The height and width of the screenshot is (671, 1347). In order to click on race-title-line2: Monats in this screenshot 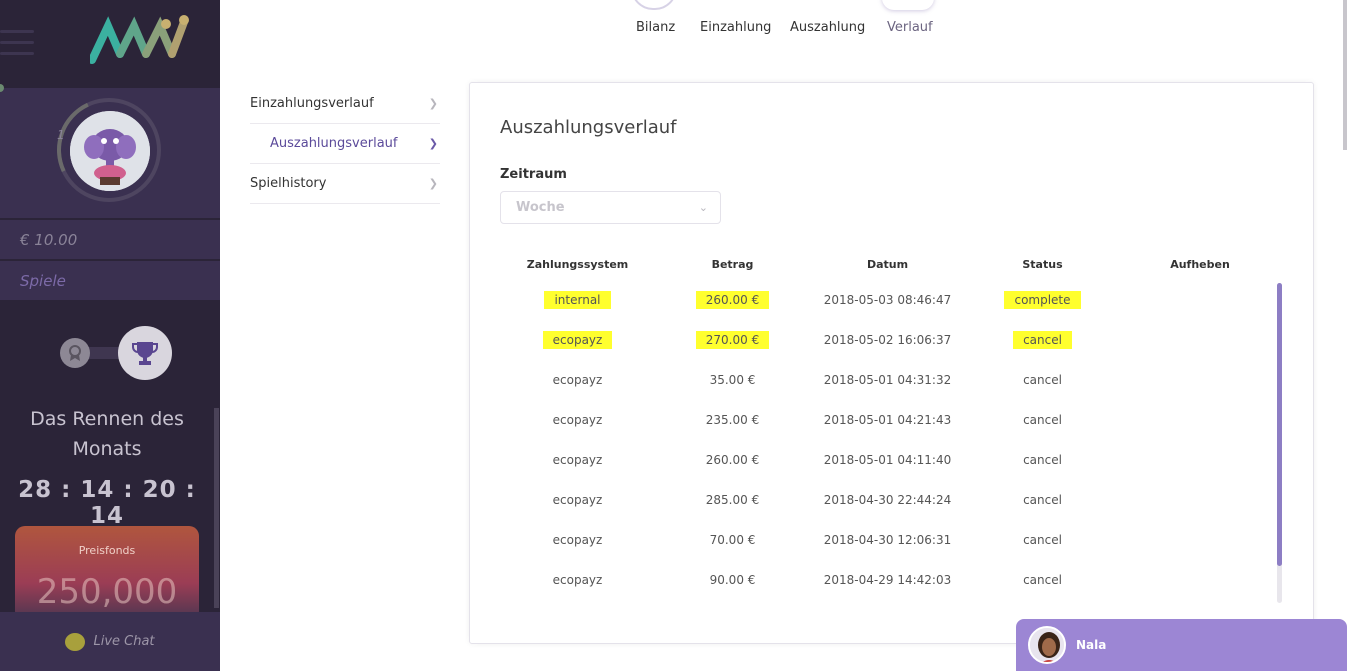, I will do `click(107, 449)`.